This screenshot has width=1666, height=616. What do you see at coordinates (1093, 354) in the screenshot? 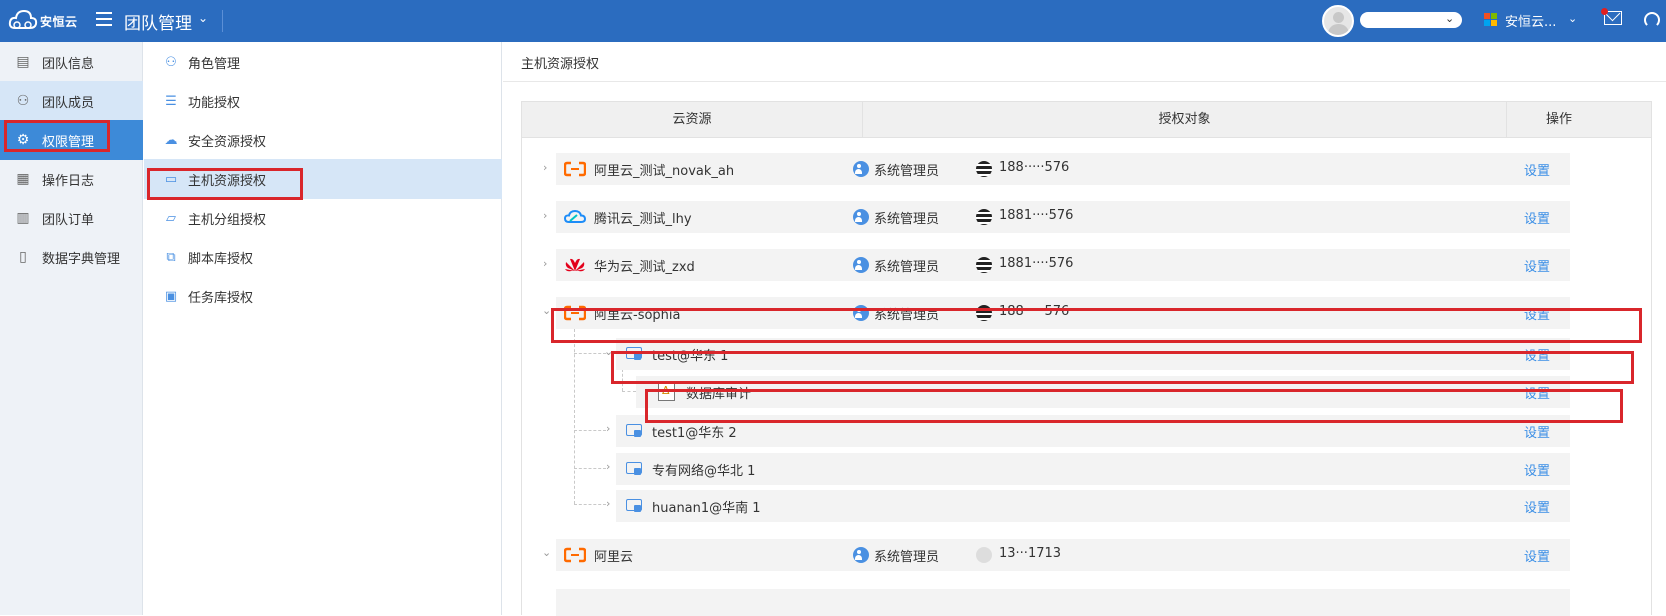
I see `table-row: test@华东 1 设置` at bounding box center [1093, 354].